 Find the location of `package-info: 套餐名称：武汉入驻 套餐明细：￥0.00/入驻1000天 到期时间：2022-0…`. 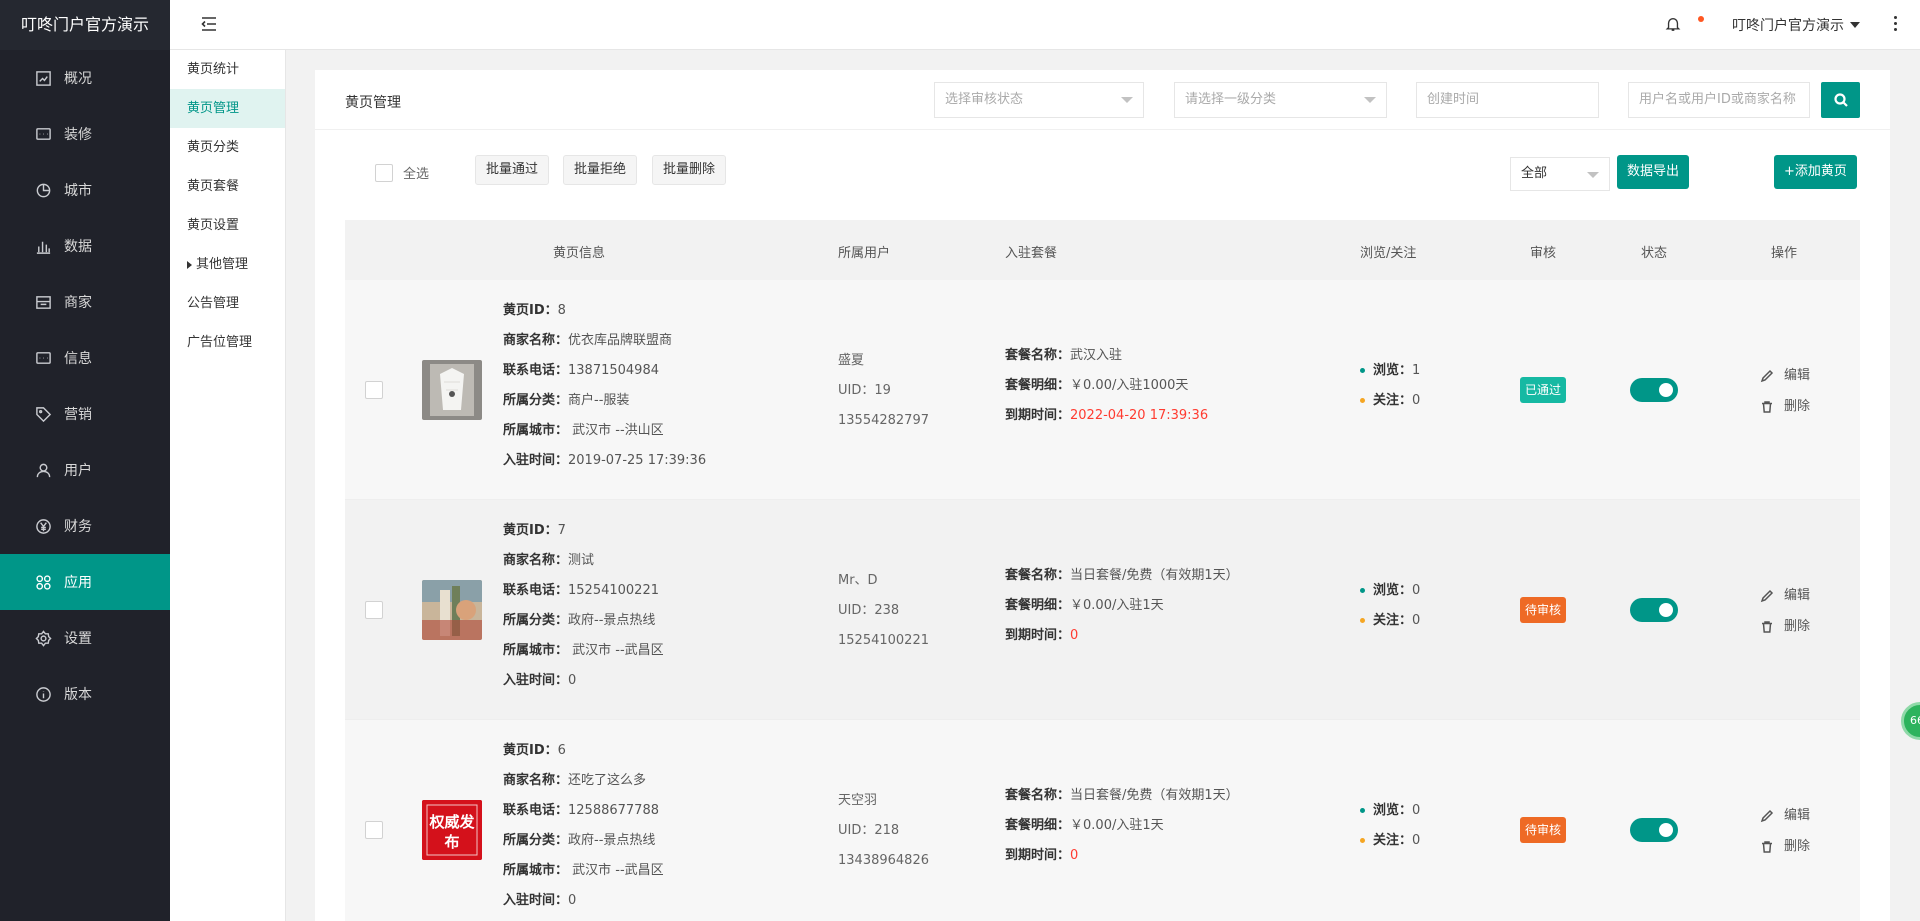

package-info: 套餐名称：武汉入驻 套餐明细：￥0.00/入驻1000天 到期时间：2022-0… is located at coordinates (1106, 386).